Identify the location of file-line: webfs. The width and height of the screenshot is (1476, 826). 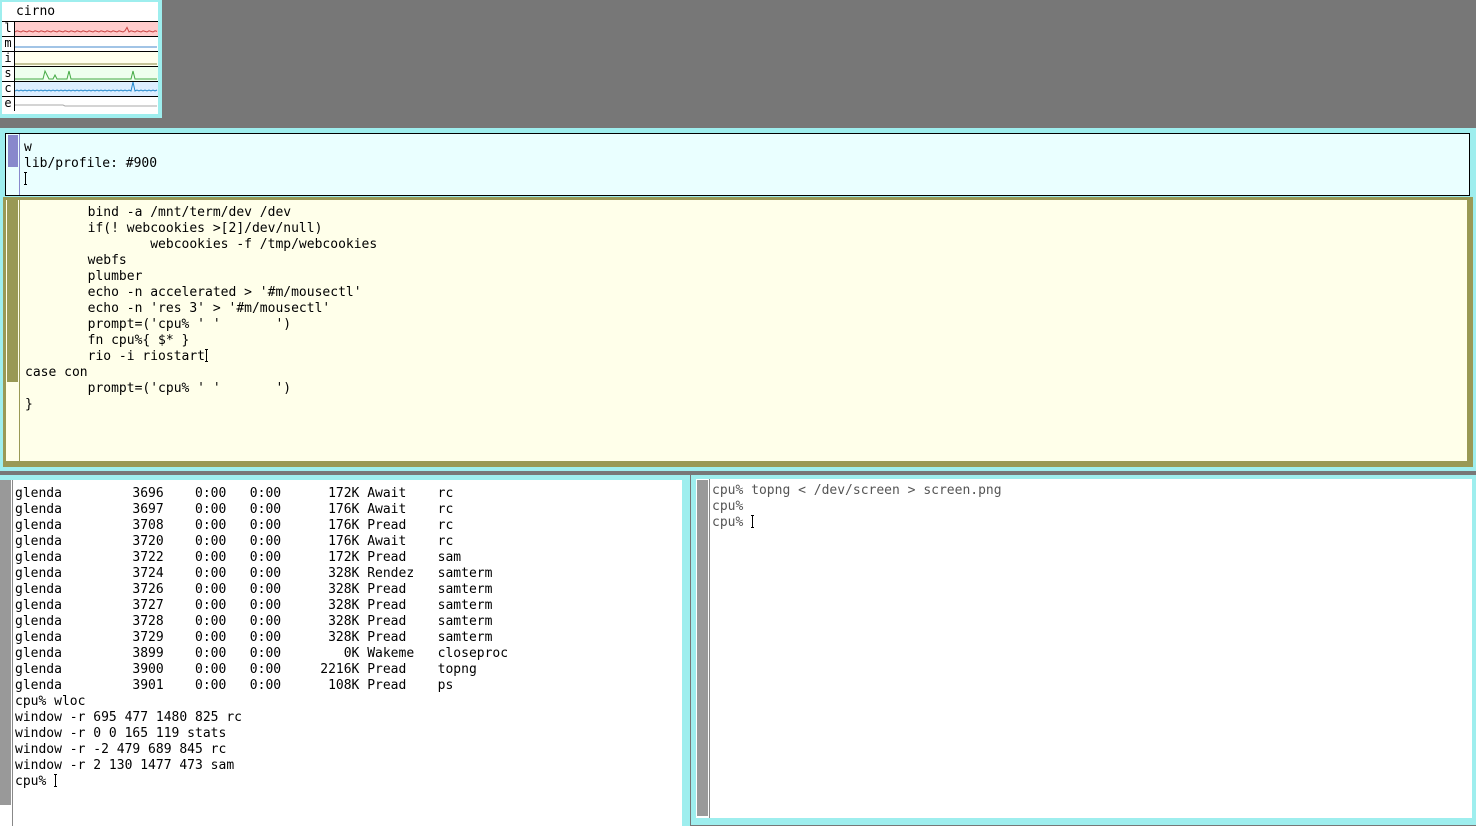
(201, 261).